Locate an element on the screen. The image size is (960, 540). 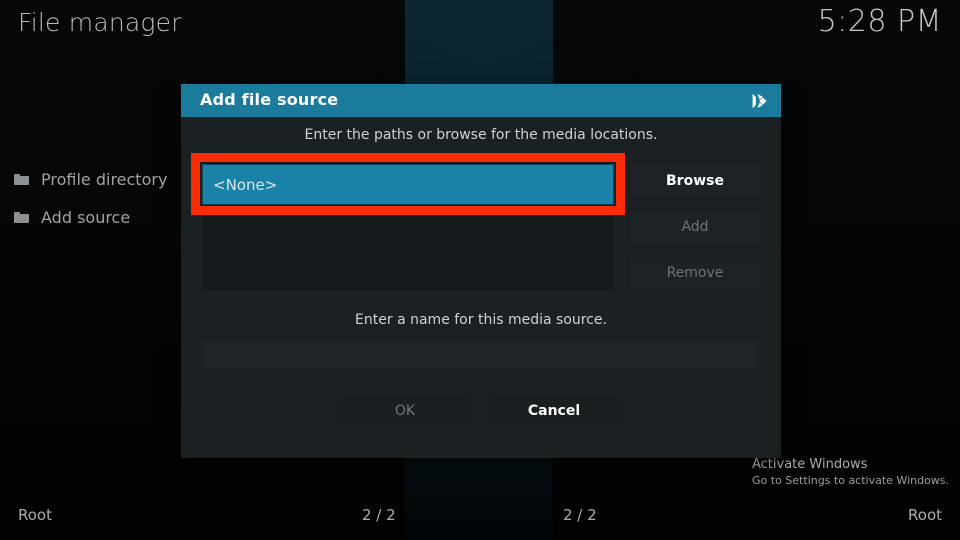
status-right-path: Root is located at coordinates (925, 515).